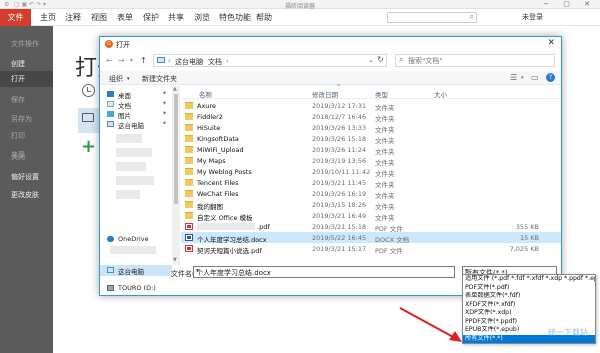  Describe the element at coordinates (568, 332) in the screenshot. I see `watermark: 统一下载站` at that location.